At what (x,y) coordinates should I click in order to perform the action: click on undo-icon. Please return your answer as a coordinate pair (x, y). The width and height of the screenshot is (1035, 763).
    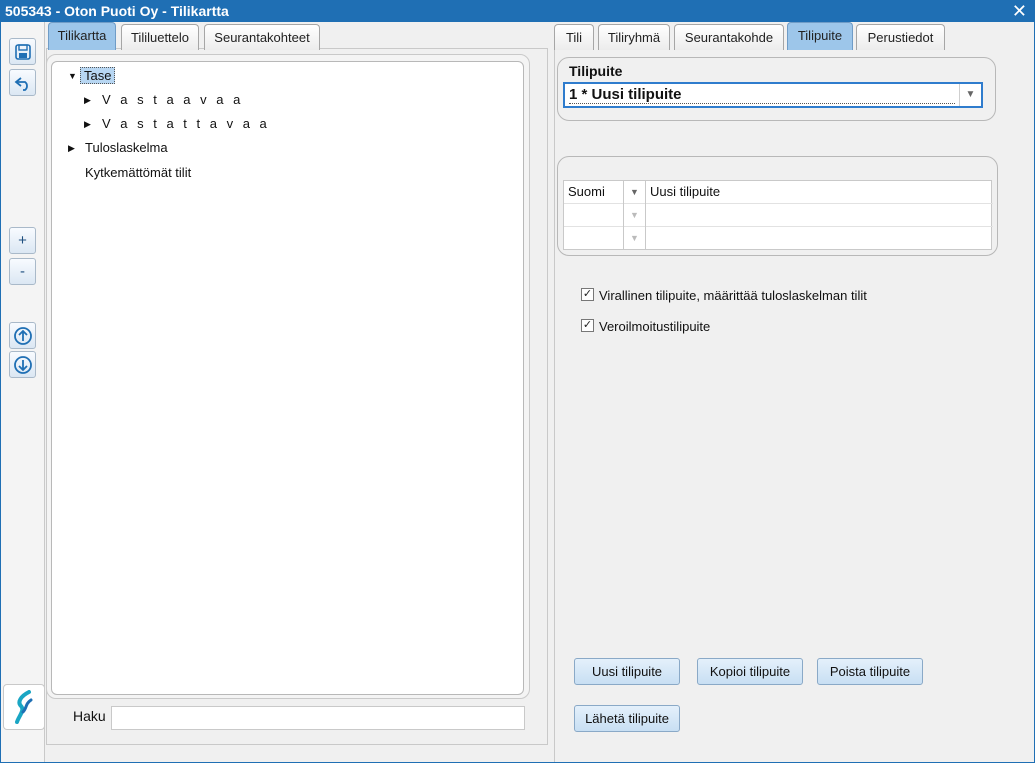
    Looking at the image, I should click on (21, 83).